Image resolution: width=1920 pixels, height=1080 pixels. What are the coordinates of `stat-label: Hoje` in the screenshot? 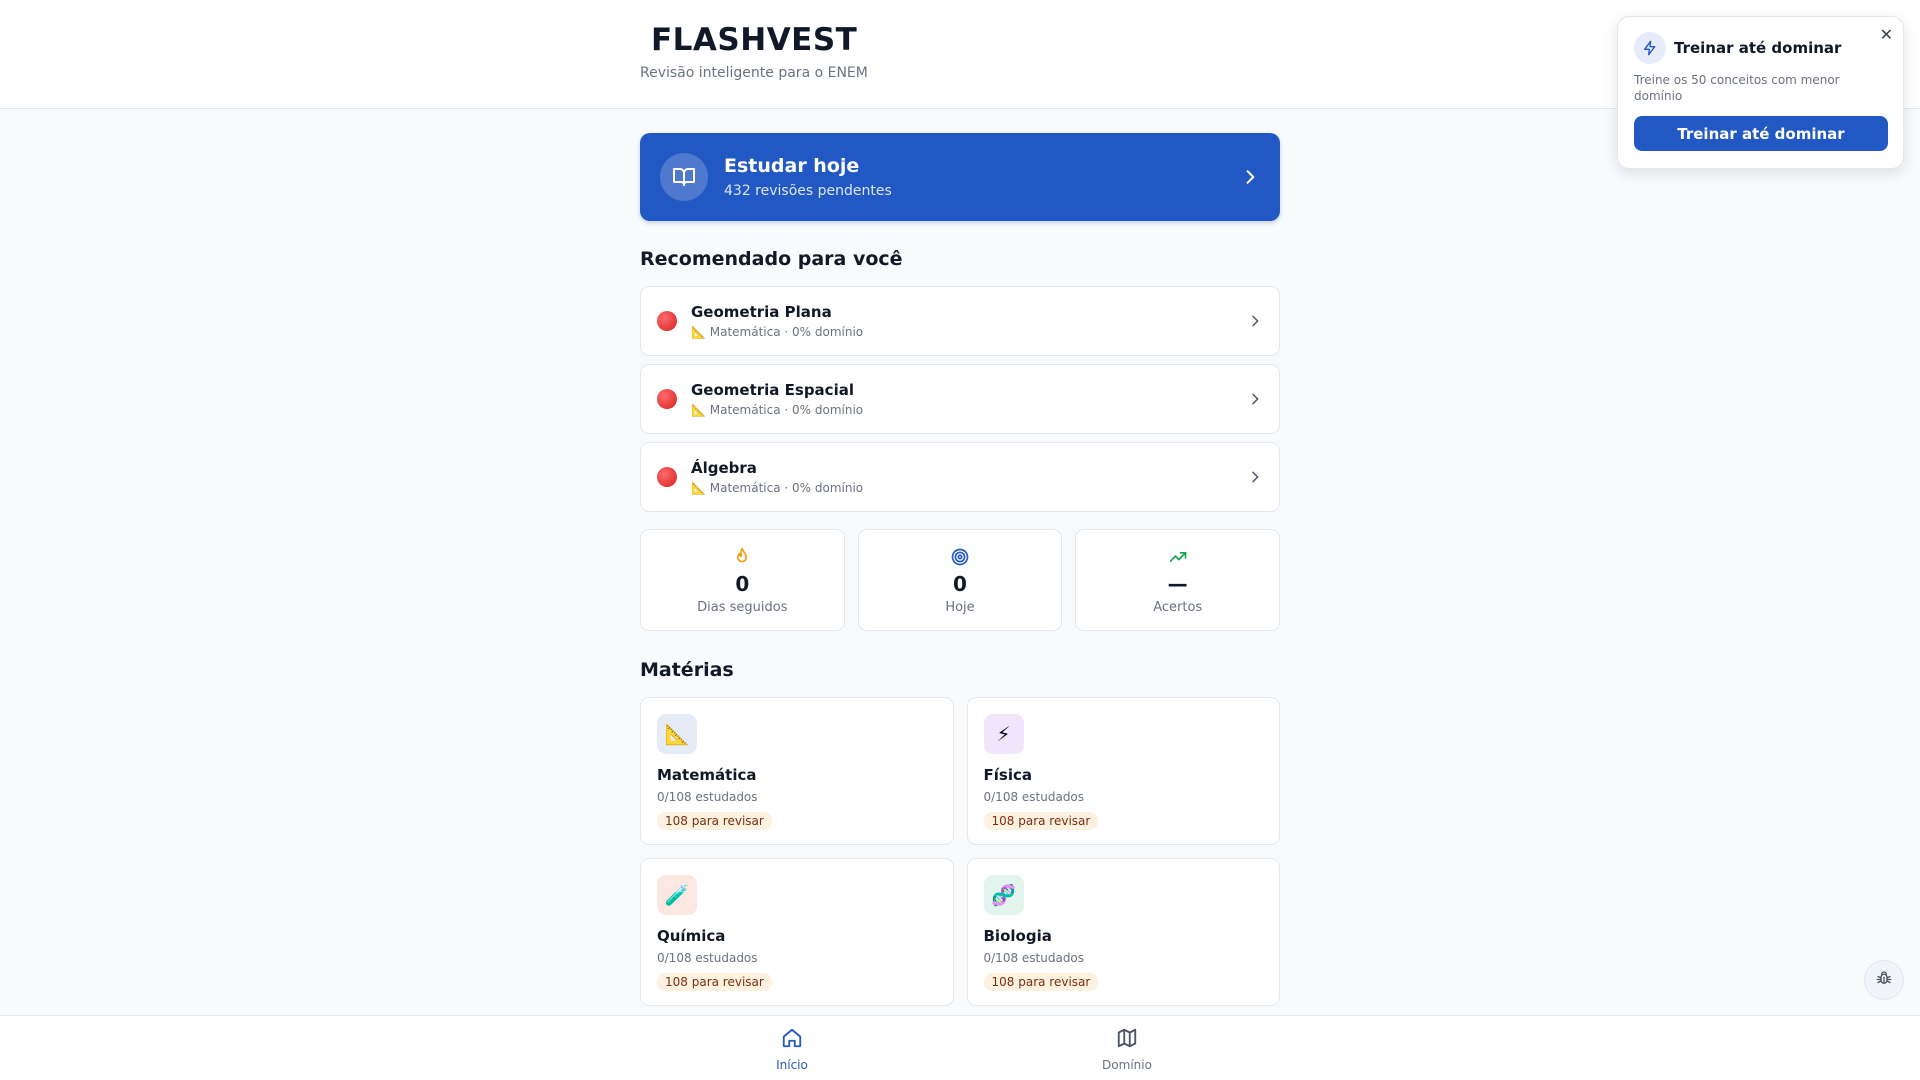 It's located at (960, 607).